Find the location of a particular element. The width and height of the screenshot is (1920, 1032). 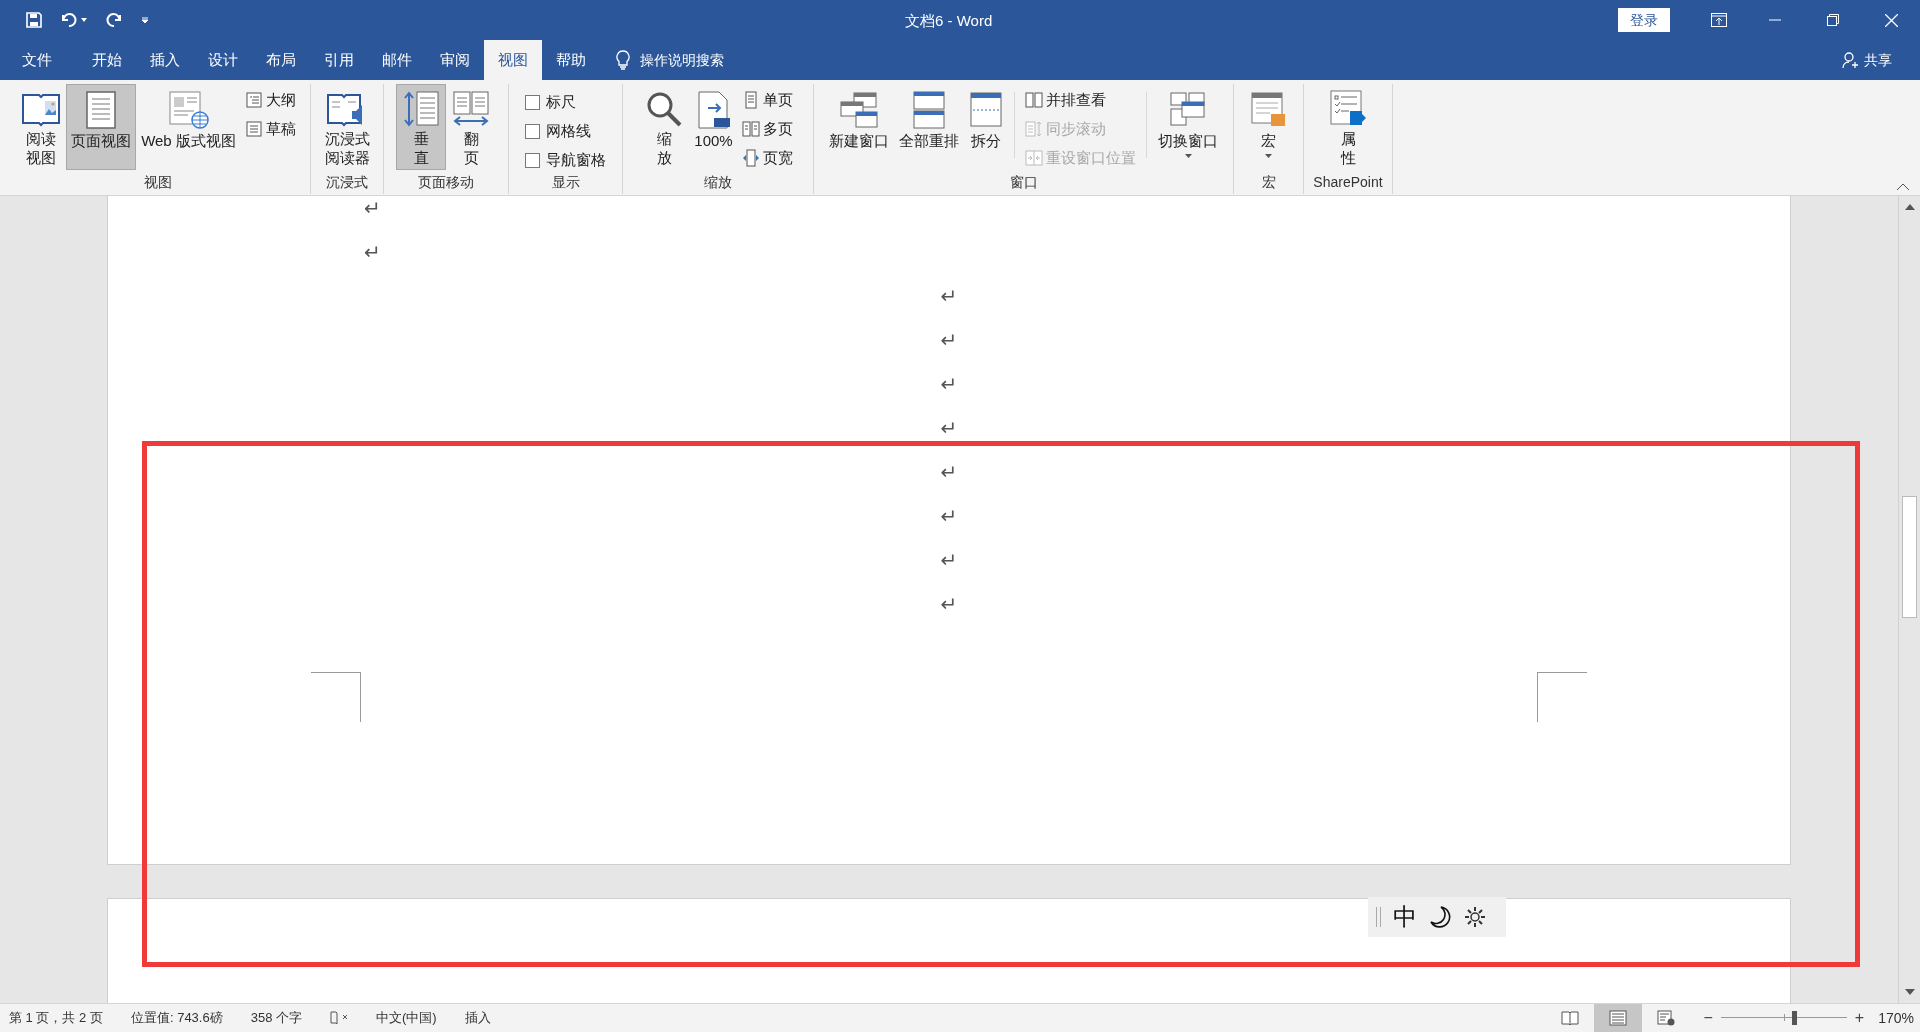

save-icon is located at coordinates (34, 20).